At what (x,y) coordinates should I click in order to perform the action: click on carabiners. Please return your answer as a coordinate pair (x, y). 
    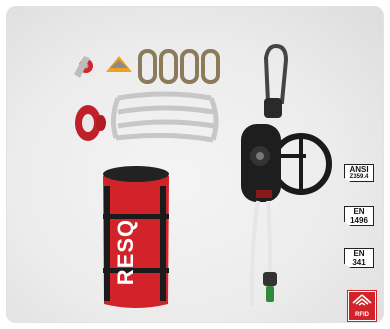
    Looking at the image, I should click on (179, 66).